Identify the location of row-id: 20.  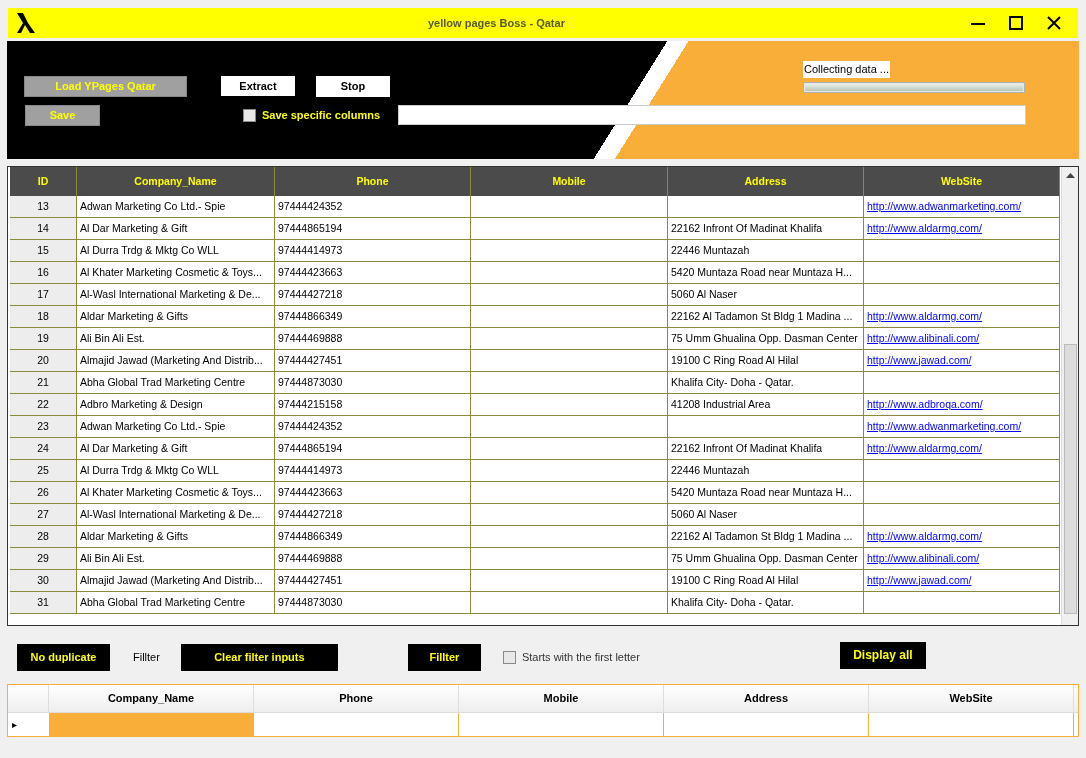
(43, 360).